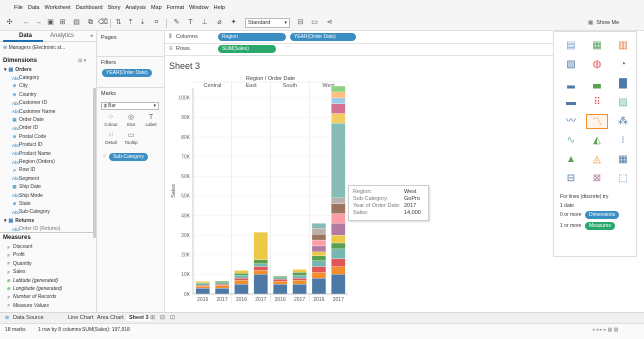 The width and height of the screenshot is (644, 339). What do you see at coordinates (19, 247) in the screenshot?
I see `measure-field: # Discount` at bounding box center [19, 247].